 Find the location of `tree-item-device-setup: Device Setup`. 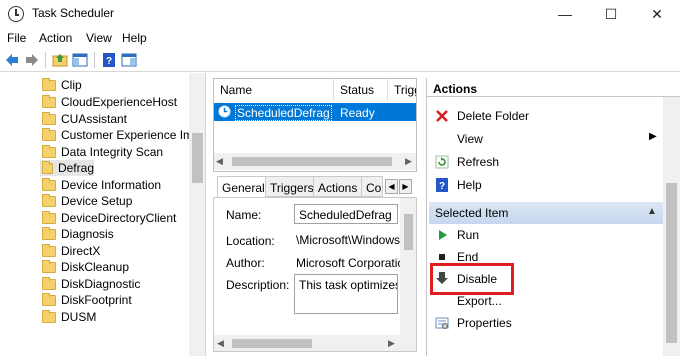

tree-item-device-setup: Device Setup is located at coordinates (87, 201).